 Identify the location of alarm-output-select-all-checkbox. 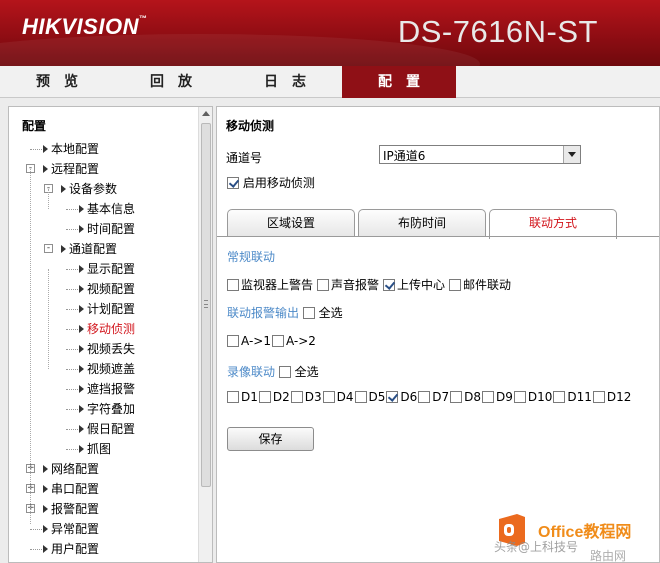
(308, 313).